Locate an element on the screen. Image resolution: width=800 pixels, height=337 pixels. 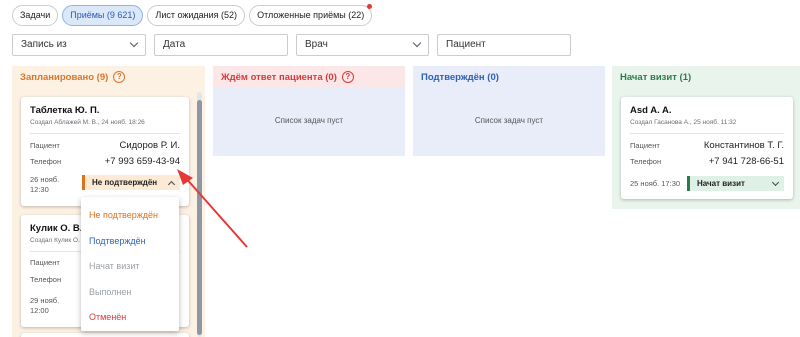
patient-value: Константинов Т. Г. is located at coordinates (743, 145).